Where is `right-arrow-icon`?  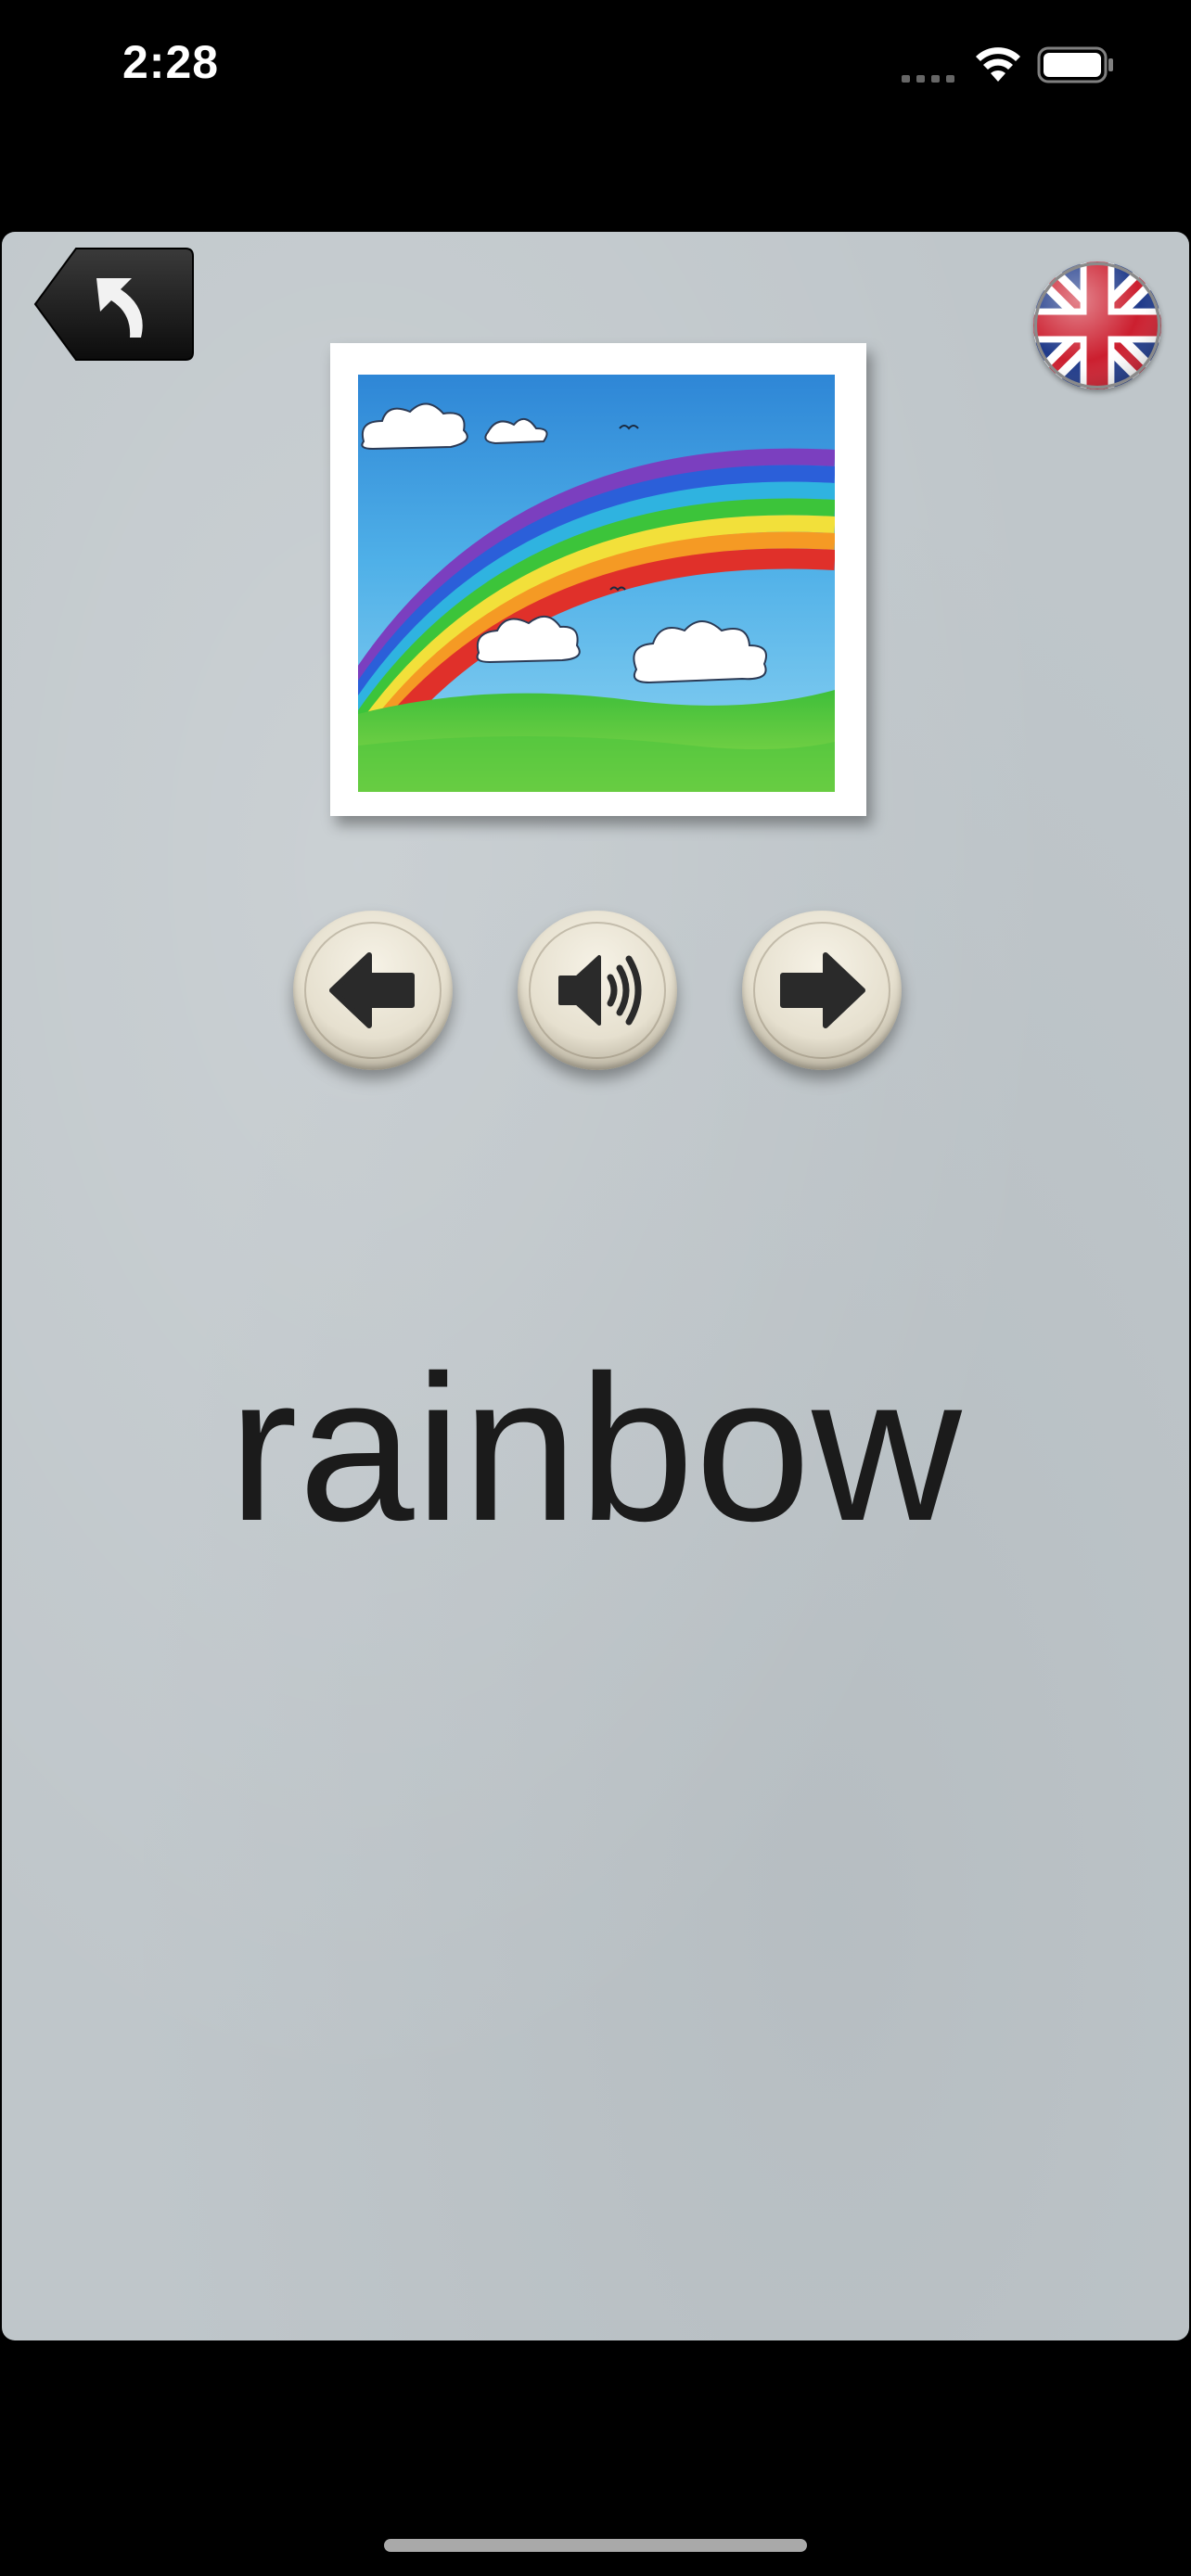 right-arrow-icon is located at coordinates (822, 990).